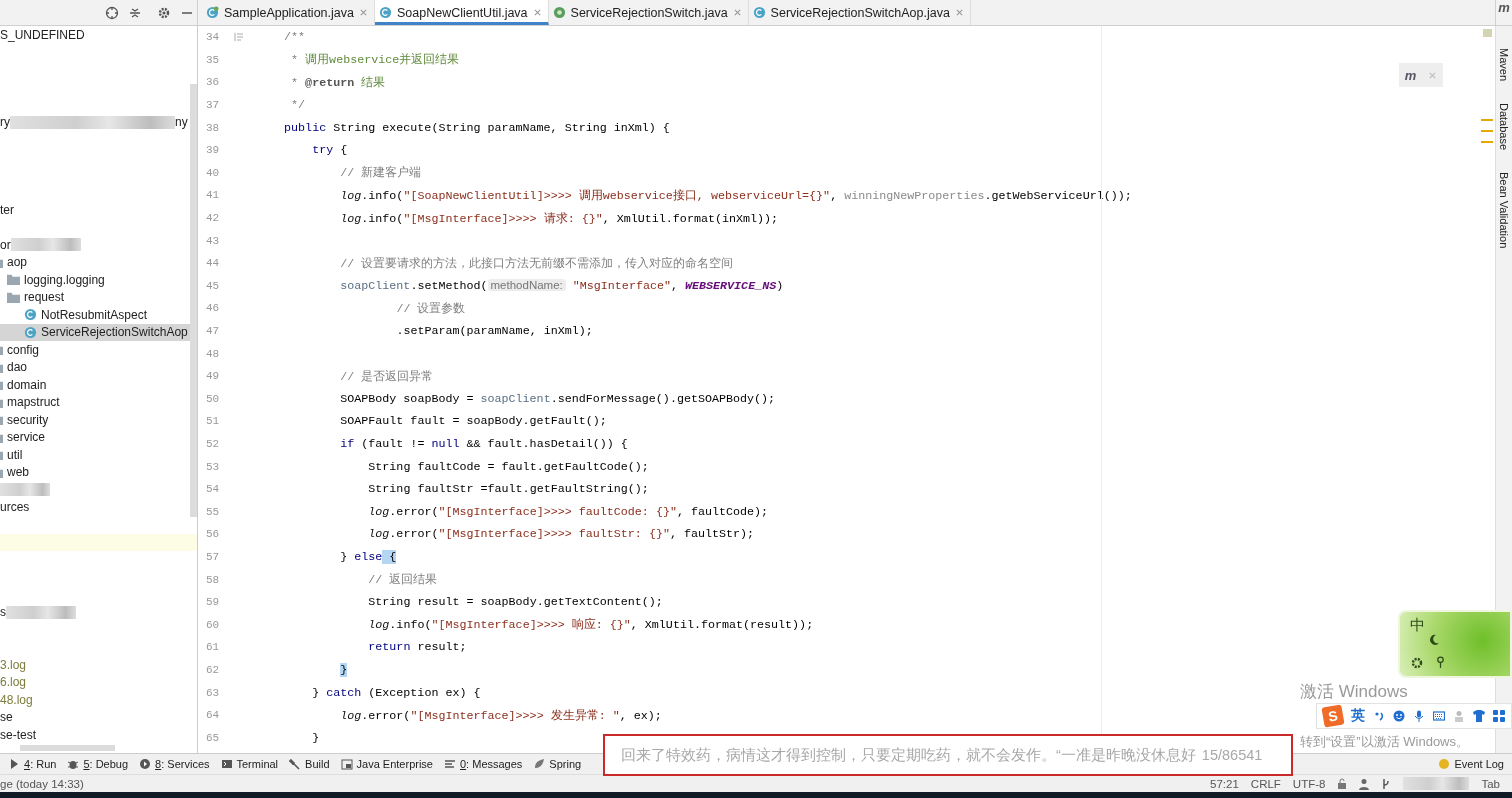 The image size is (1512, 798). I want to click on ime-mode-label: 中, so click(1417, 625).